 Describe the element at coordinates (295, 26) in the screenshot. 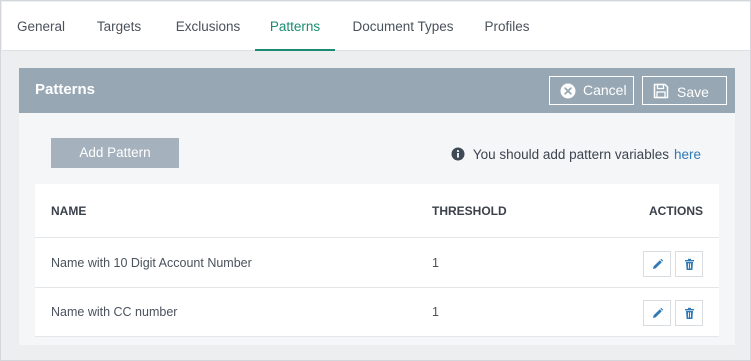

I see `tab-patterns: Patterns` at that location.